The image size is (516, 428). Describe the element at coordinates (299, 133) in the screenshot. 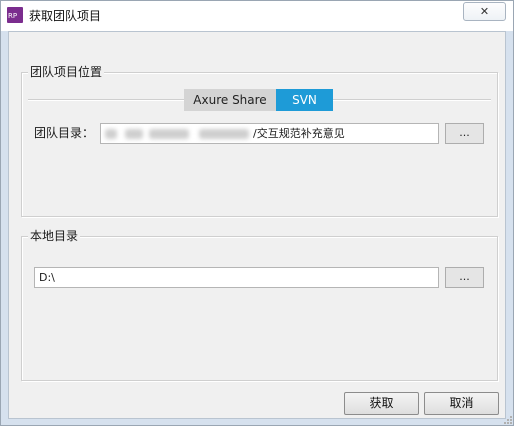

I see `team-directory-value: /交互规范补充意见` at that location.